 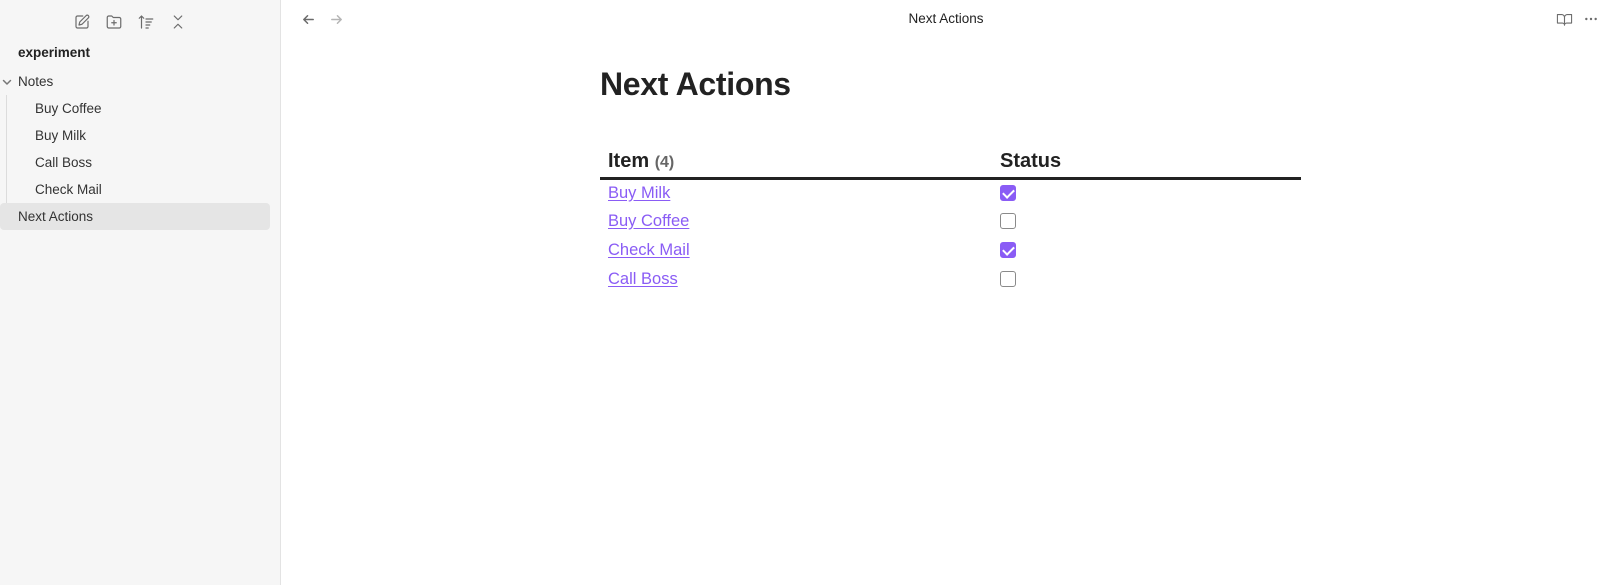 I want to click on table-row: Call Boss, so click(x=950, y=279).